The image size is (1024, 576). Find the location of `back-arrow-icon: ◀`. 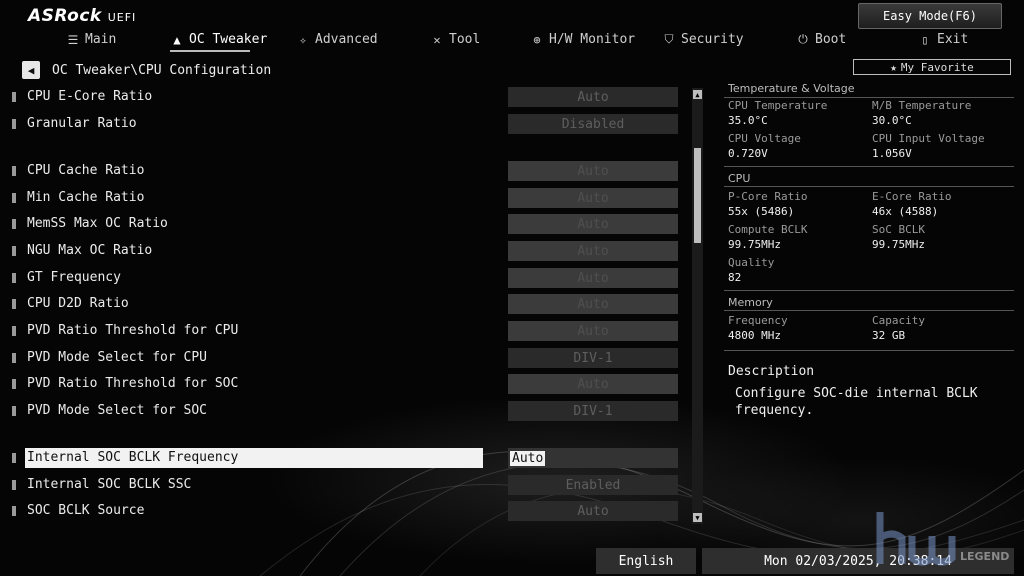

back-arrow-icon: ◀ is located at coordinates (31, 70).